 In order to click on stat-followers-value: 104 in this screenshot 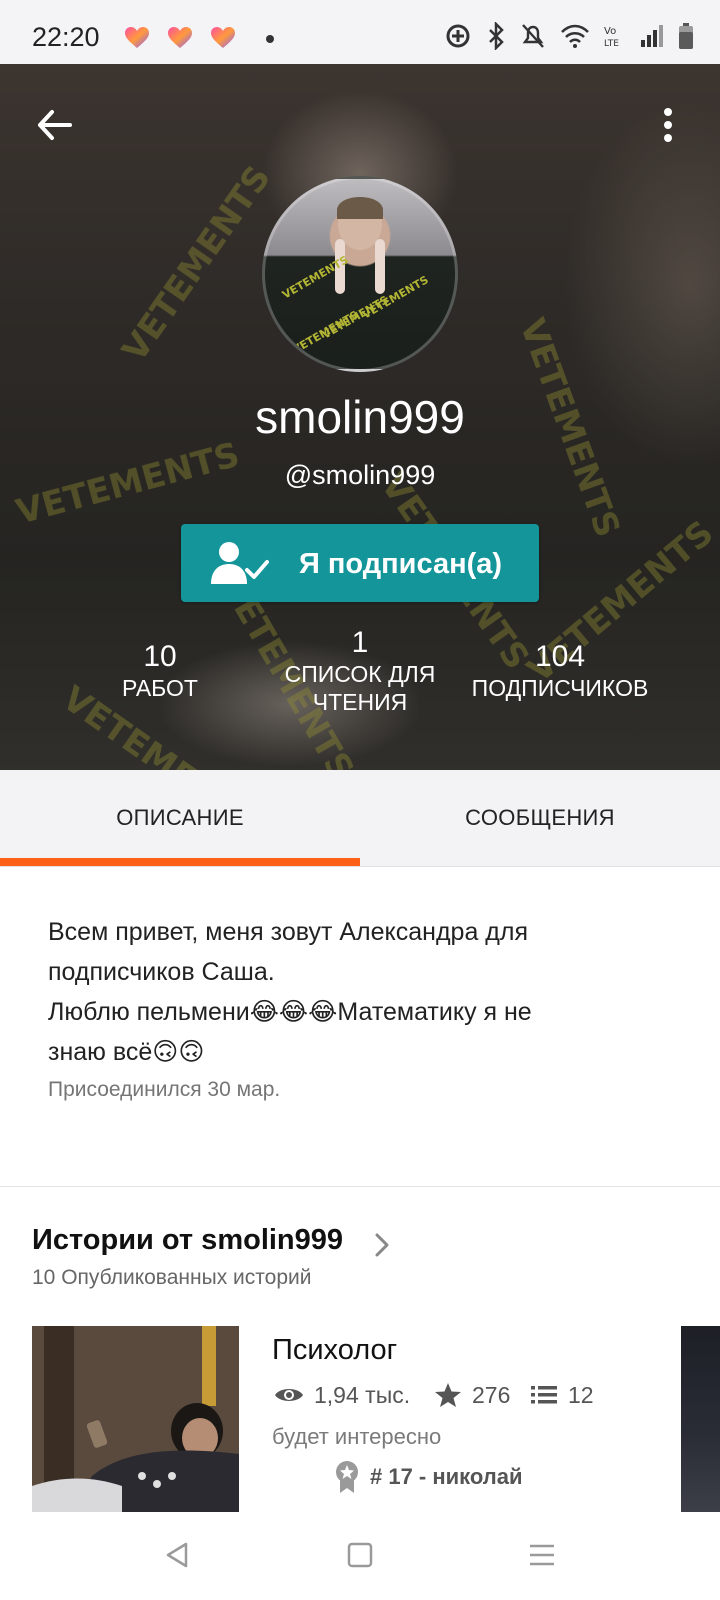, I will do `click(560, 656)`.